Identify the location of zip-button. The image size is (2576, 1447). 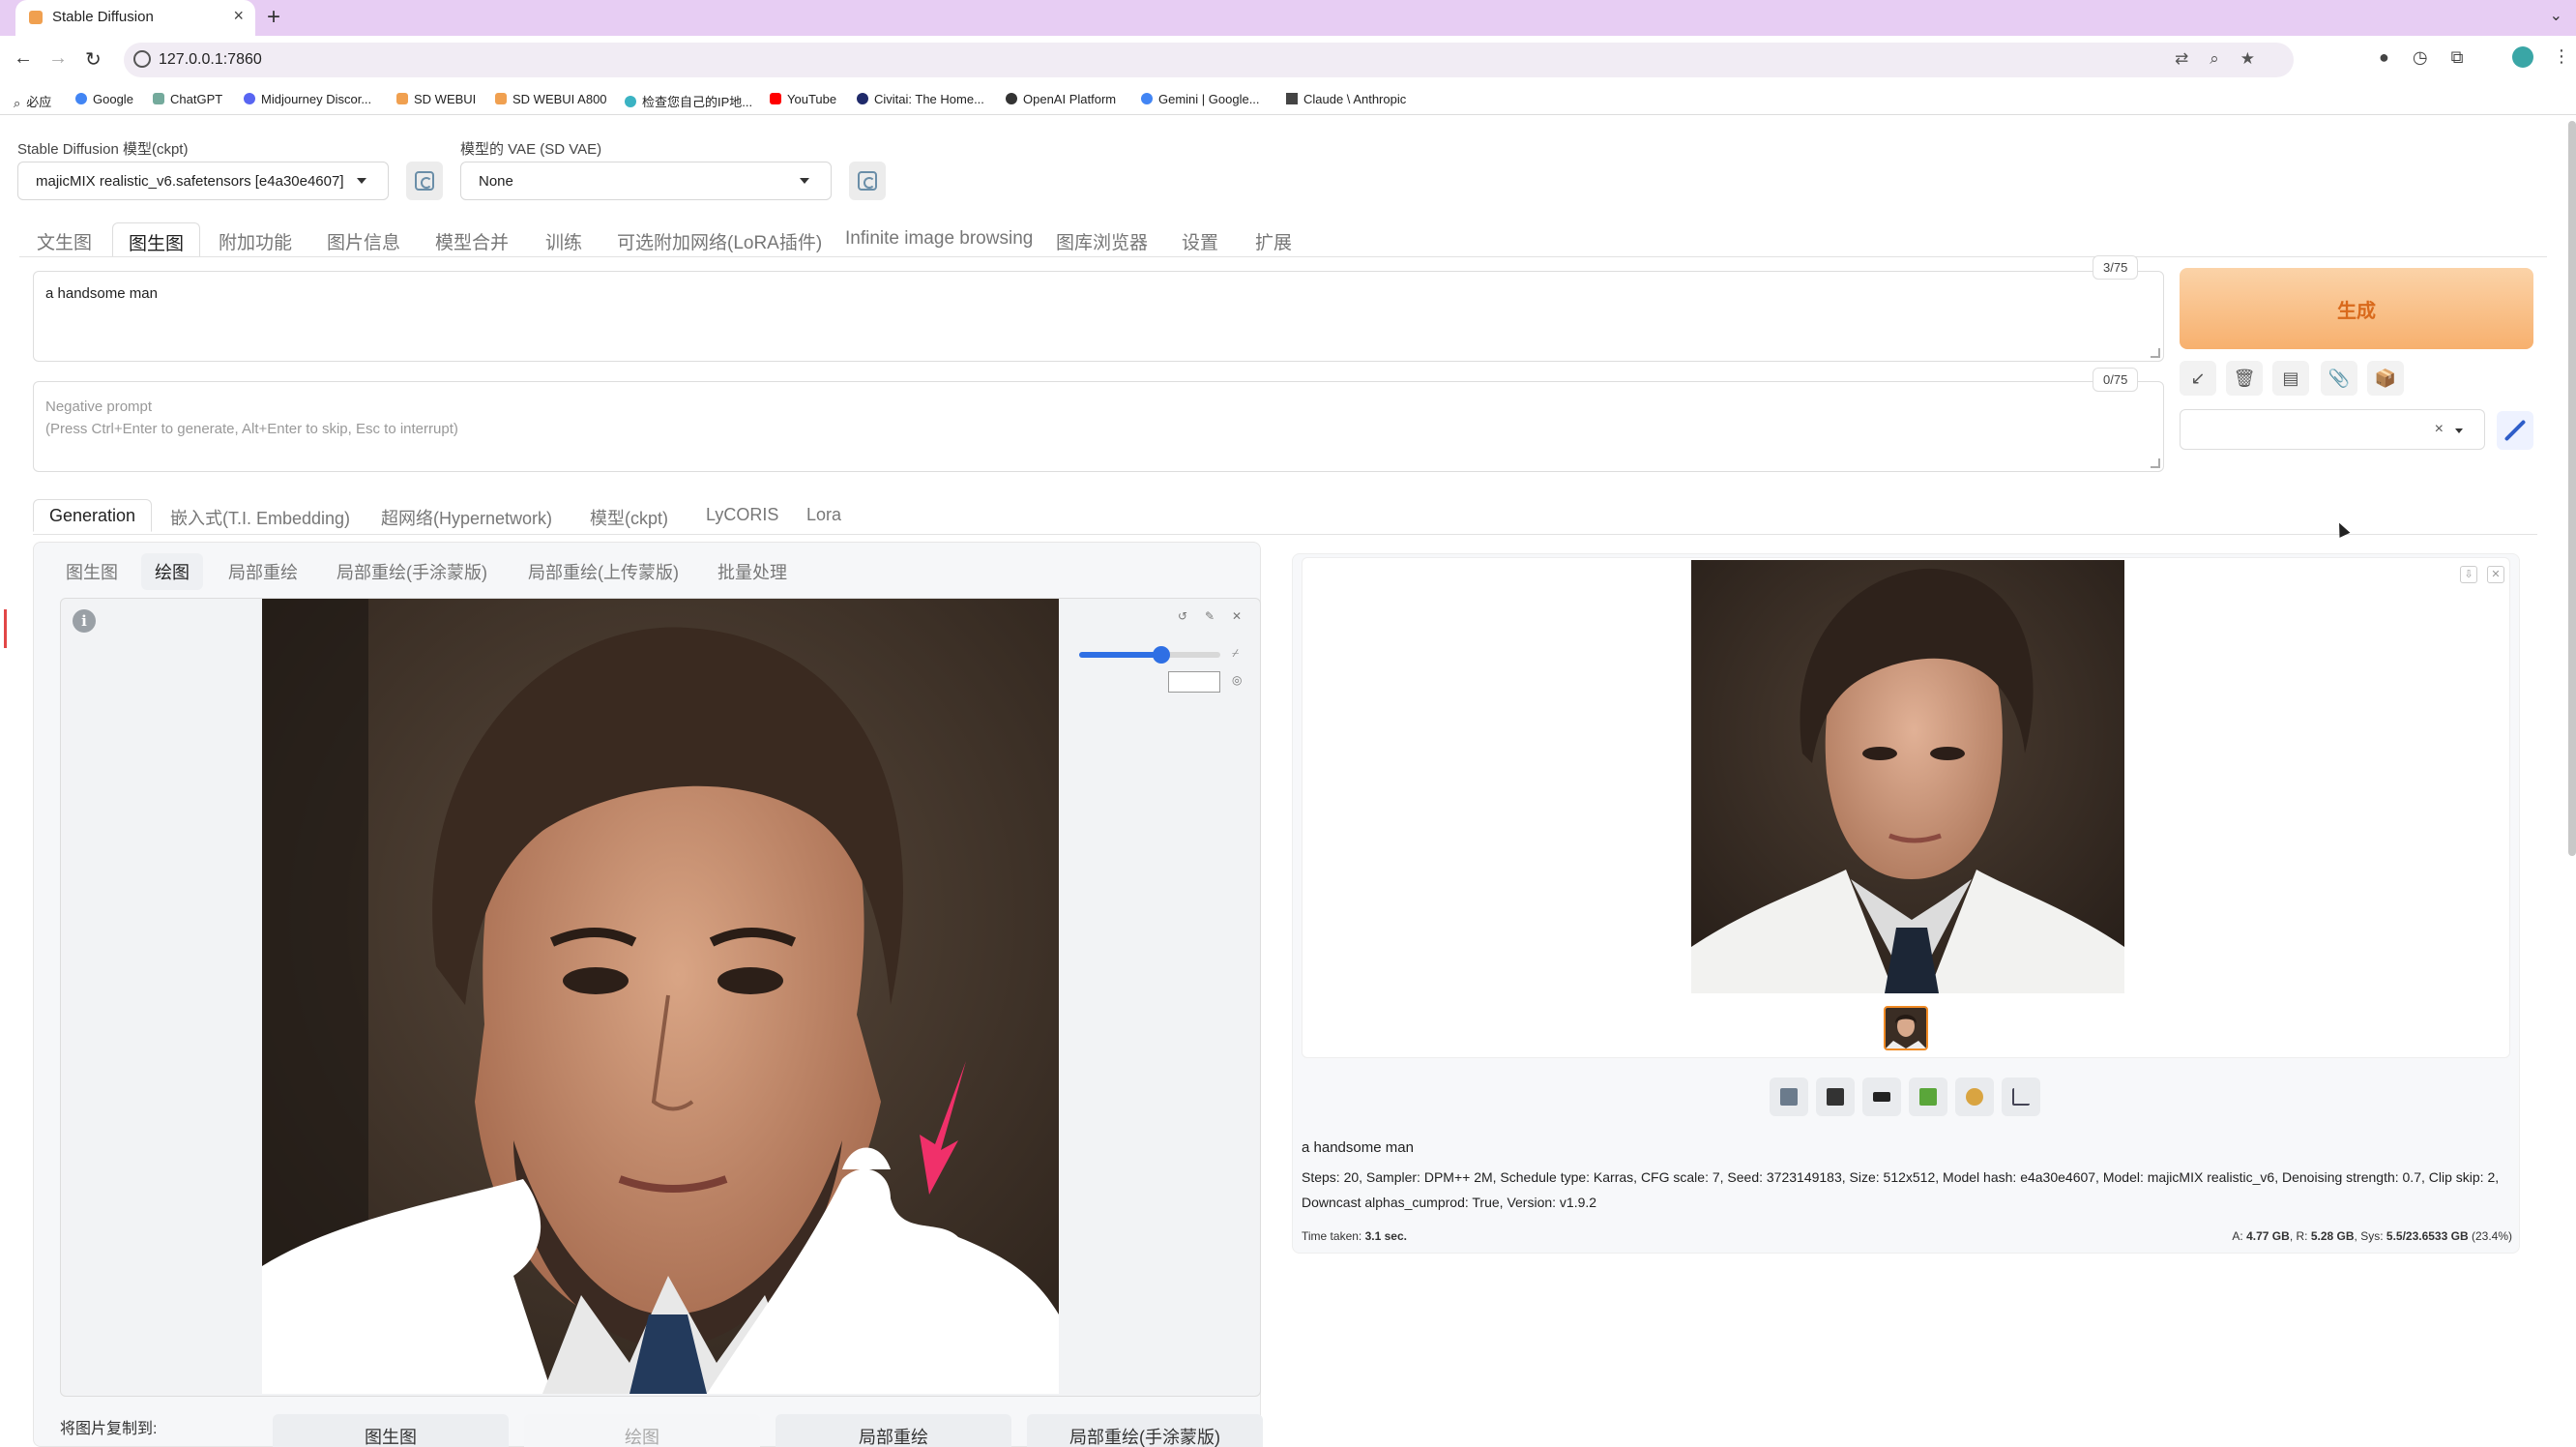
(1881, 1097).